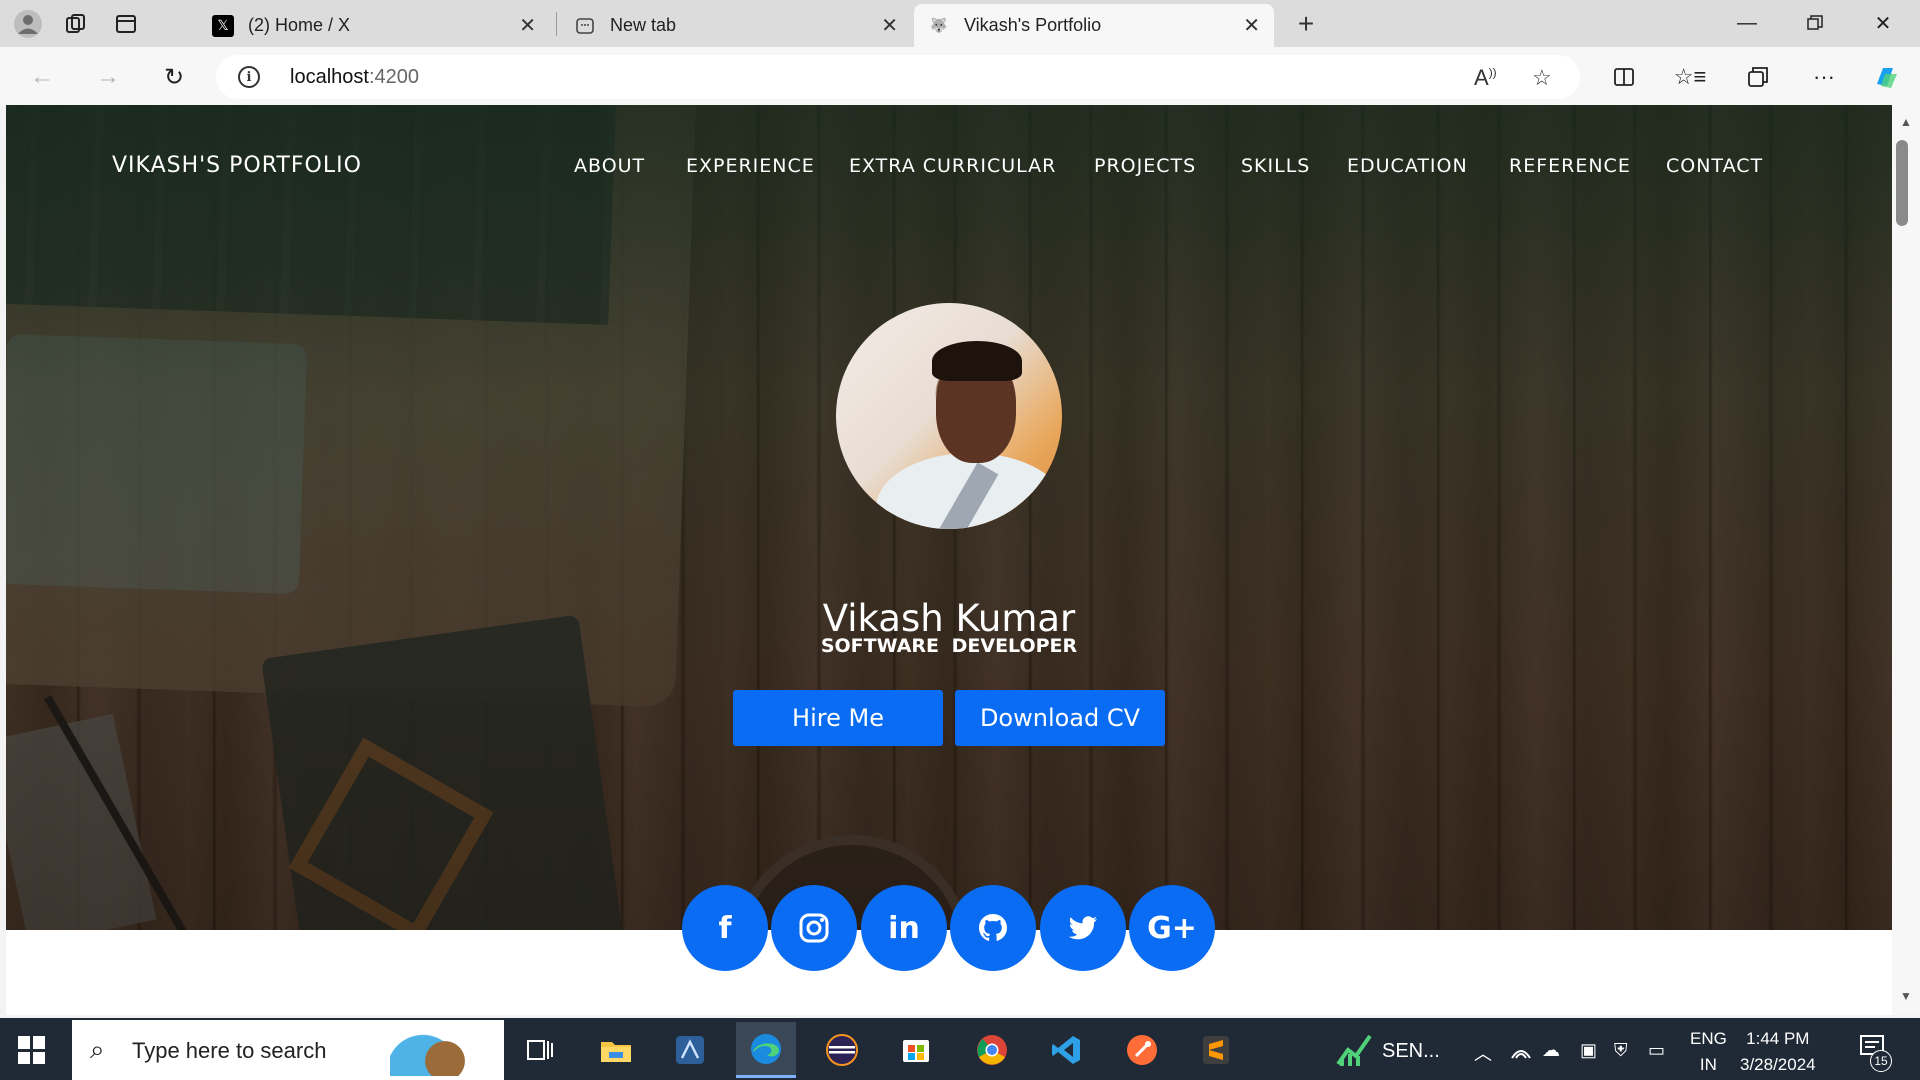 This screenshot has width=1920, height=1080. Describe the element at coordinates (898, 77) in the screenshot. I see `address-bar: i localhost:4200 A)) ☆` at that location.